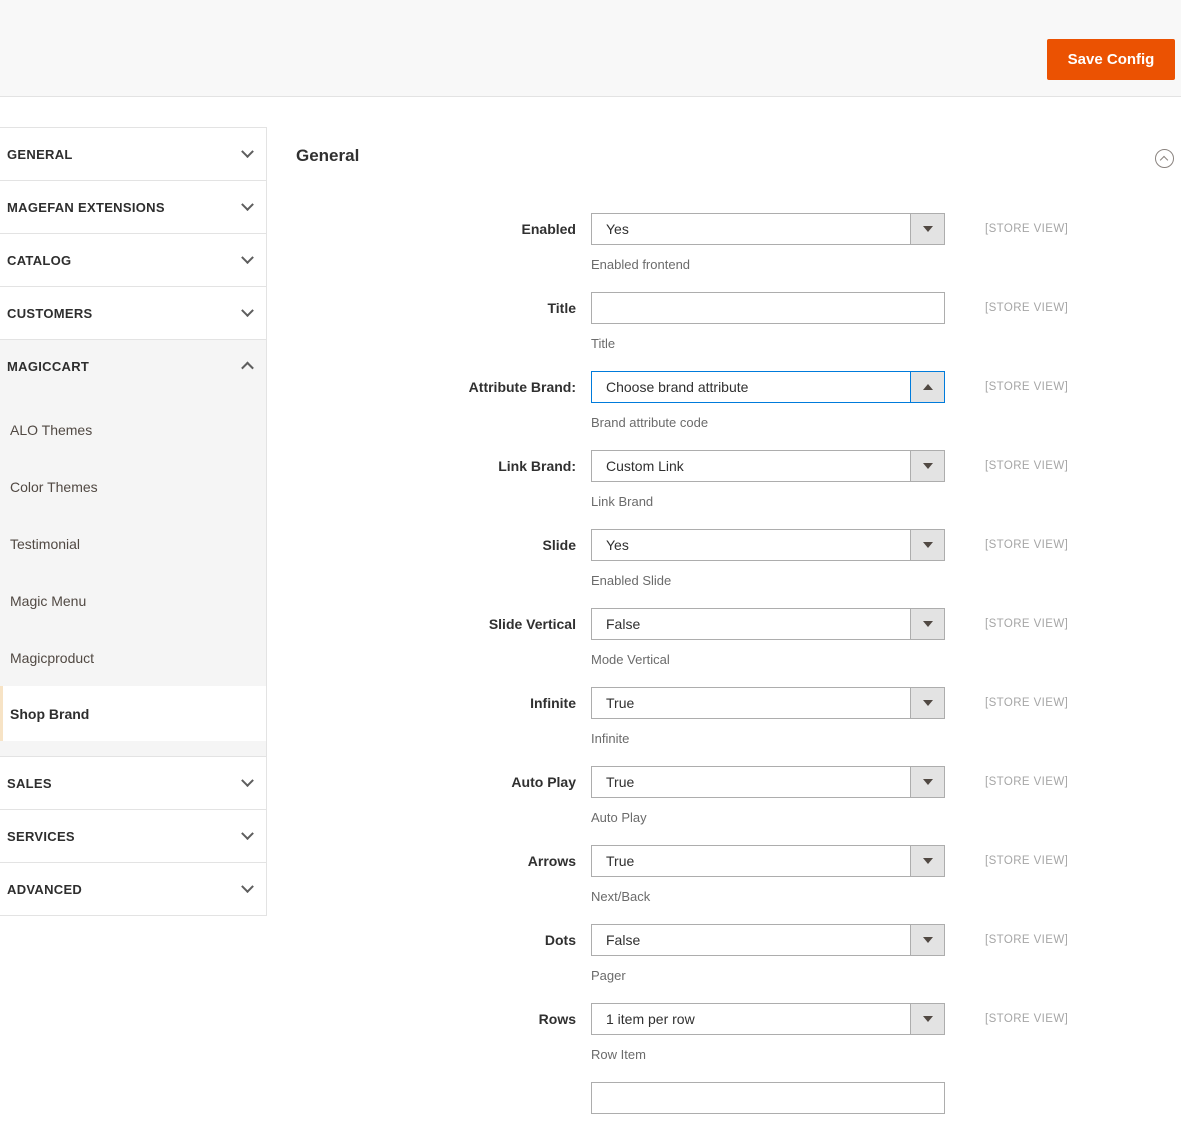 The image size is (1181, 1134). I want to click on infinite-select: True, so click(768, 703).